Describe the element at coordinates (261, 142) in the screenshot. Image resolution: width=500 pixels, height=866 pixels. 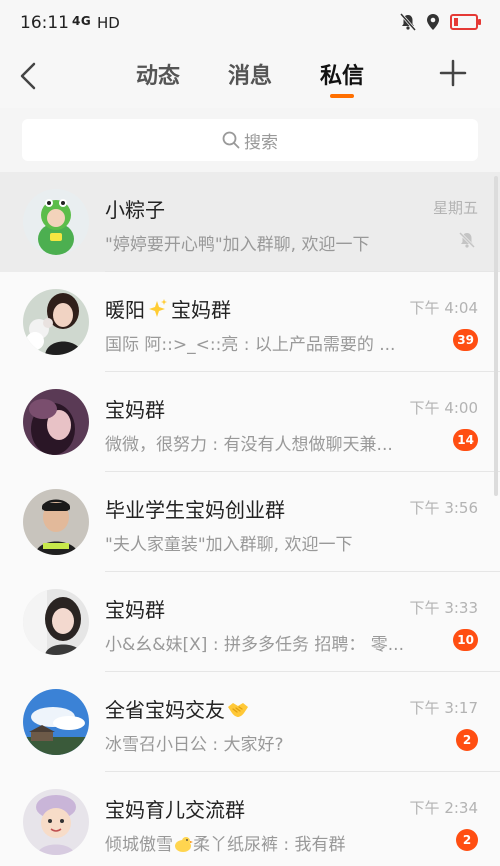
I see `search-placeholder: 搜索` at that location.